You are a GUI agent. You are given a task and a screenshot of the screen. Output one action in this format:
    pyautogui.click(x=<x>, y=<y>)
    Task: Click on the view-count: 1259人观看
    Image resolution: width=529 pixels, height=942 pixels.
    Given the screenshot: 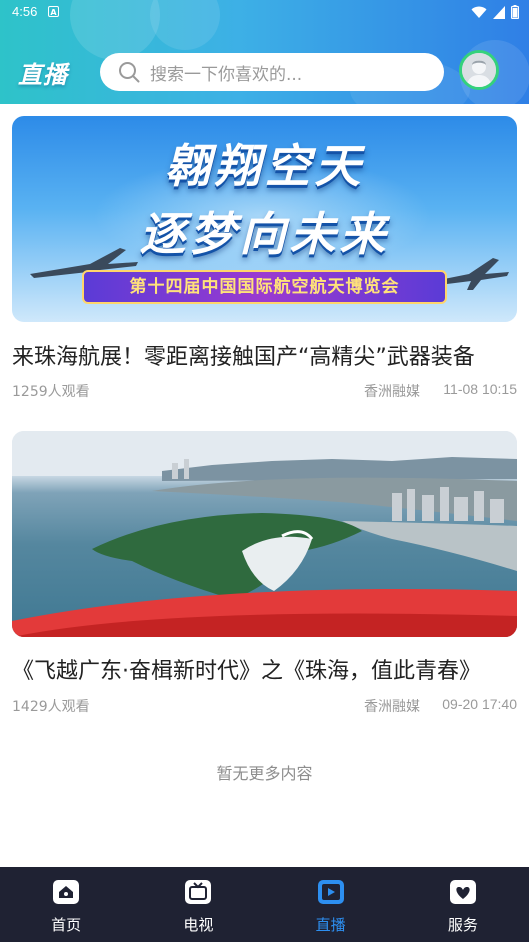 What is the action you would take?
    pyautogui.click(x=51, y=392)
    